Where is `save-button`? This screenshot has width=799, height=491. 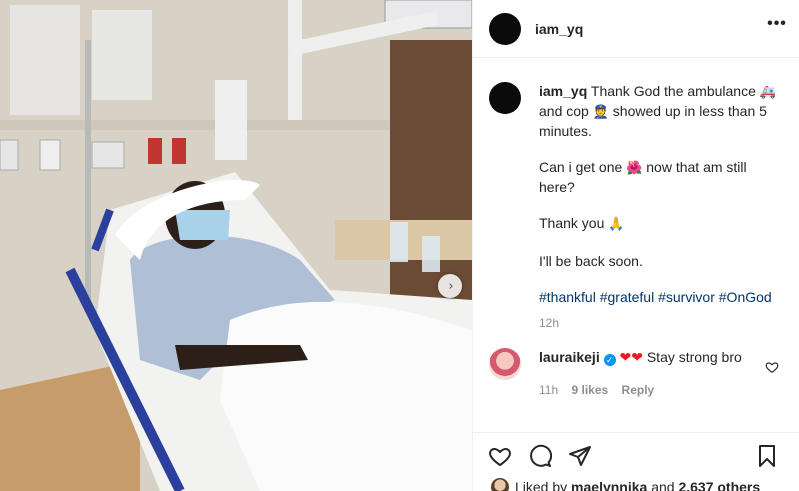 save-button is located at coordinates (767, 456).